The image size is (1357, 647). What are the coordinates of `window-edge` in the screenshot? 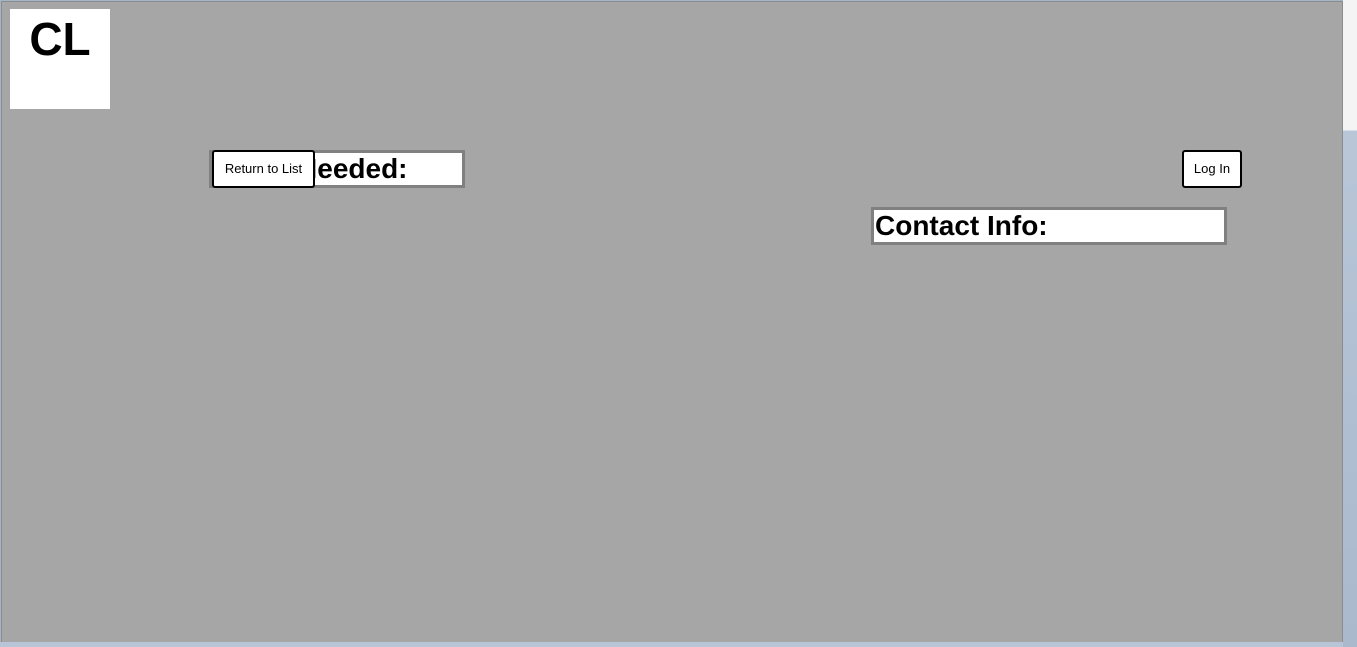 It's located at (1350, 323).